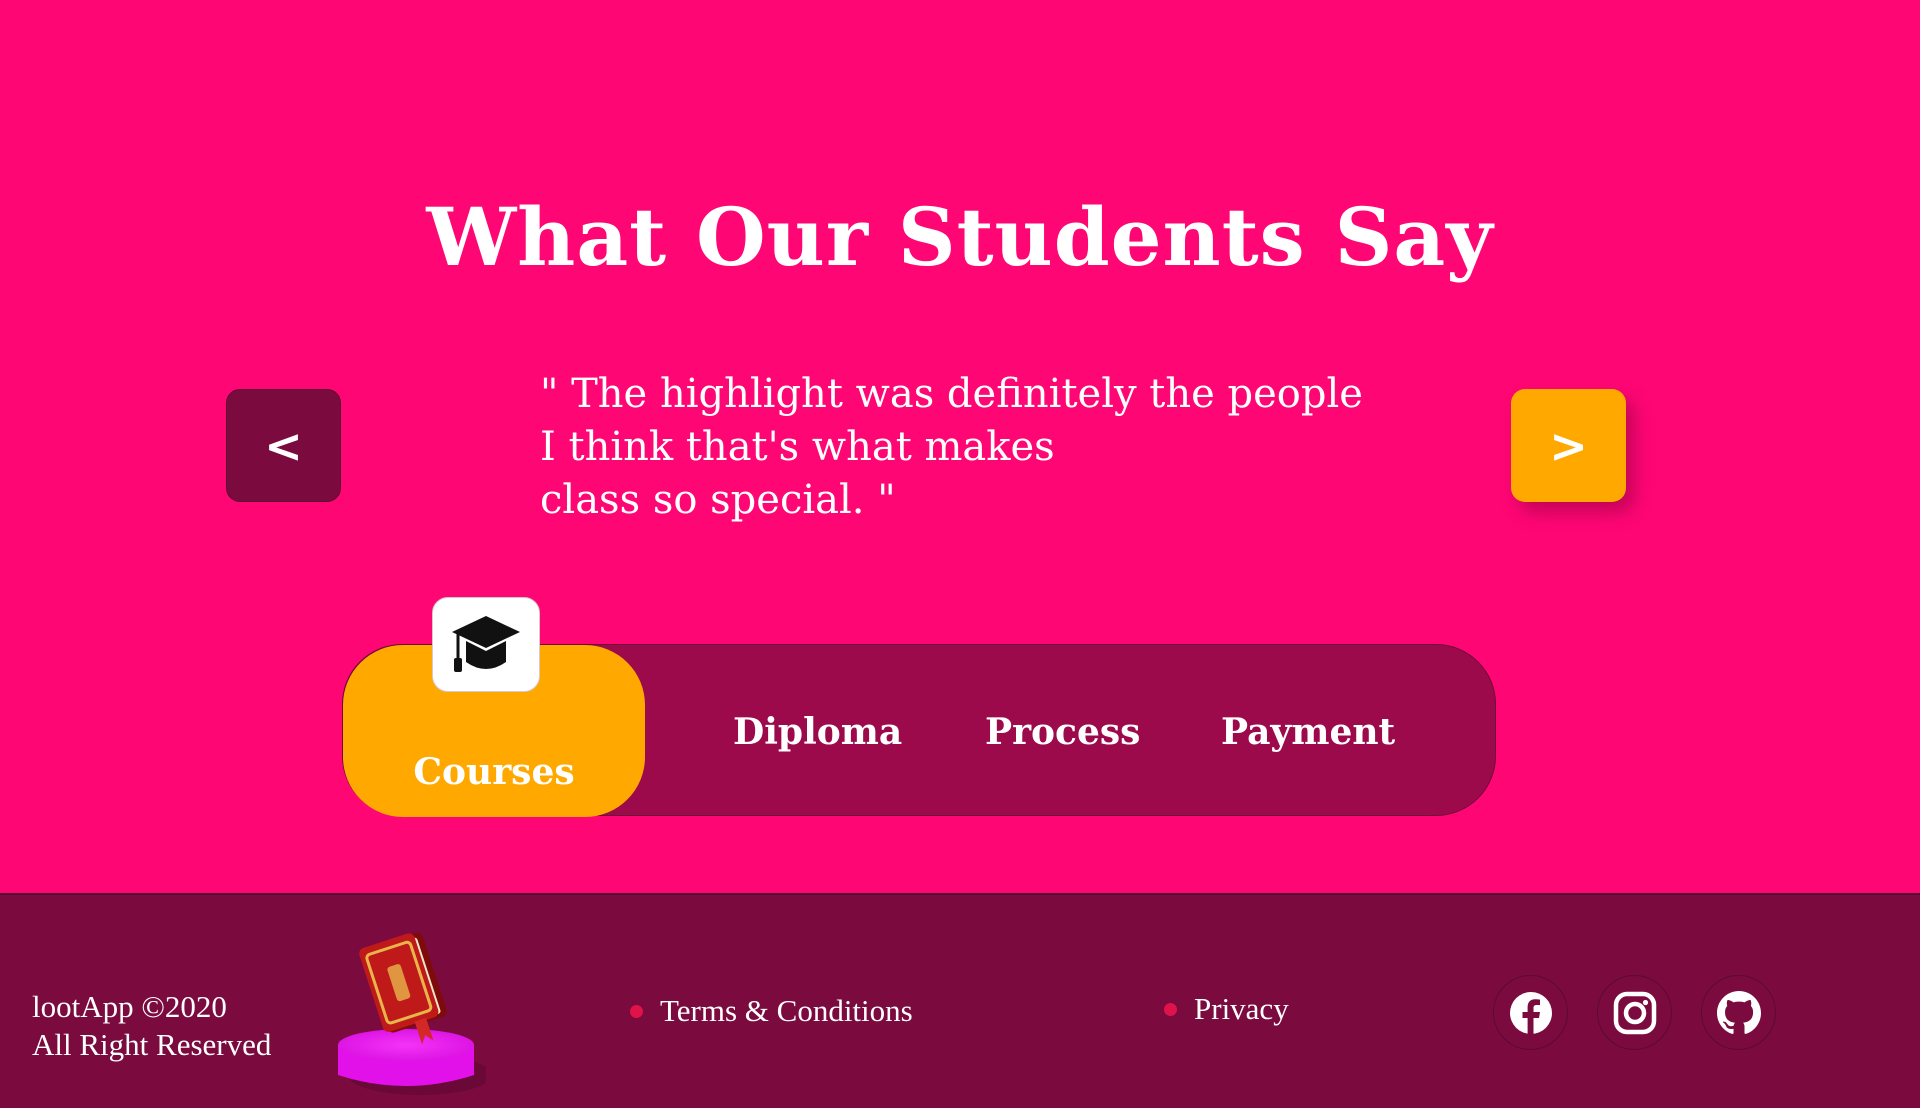  I want to click on instagram-icon, so click(1634, 1012).